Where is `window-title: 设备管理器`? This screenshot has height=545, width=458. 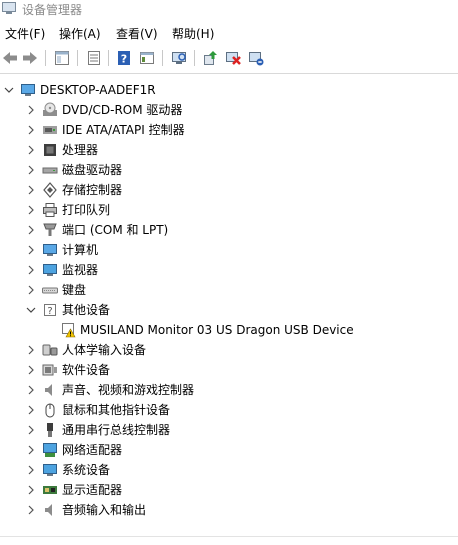 window-title: 设备管理器 is located at coordinates (52, 10).